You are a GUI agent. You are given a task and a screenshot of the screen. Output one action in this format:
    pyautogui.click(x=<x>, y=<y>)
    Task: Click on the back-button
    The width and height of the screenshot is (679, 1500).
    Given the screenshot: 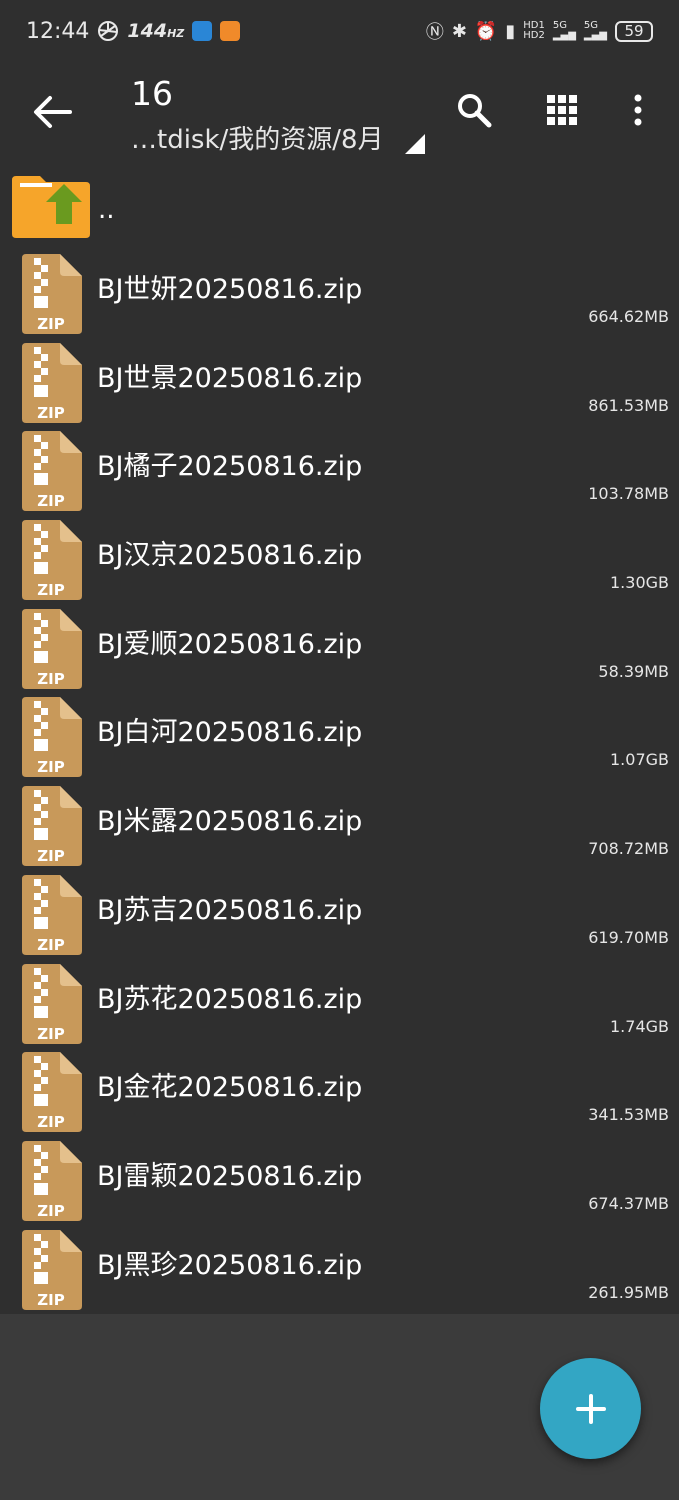 What is the action you would take?
    pyautogui.click(x=52, y=112)
    